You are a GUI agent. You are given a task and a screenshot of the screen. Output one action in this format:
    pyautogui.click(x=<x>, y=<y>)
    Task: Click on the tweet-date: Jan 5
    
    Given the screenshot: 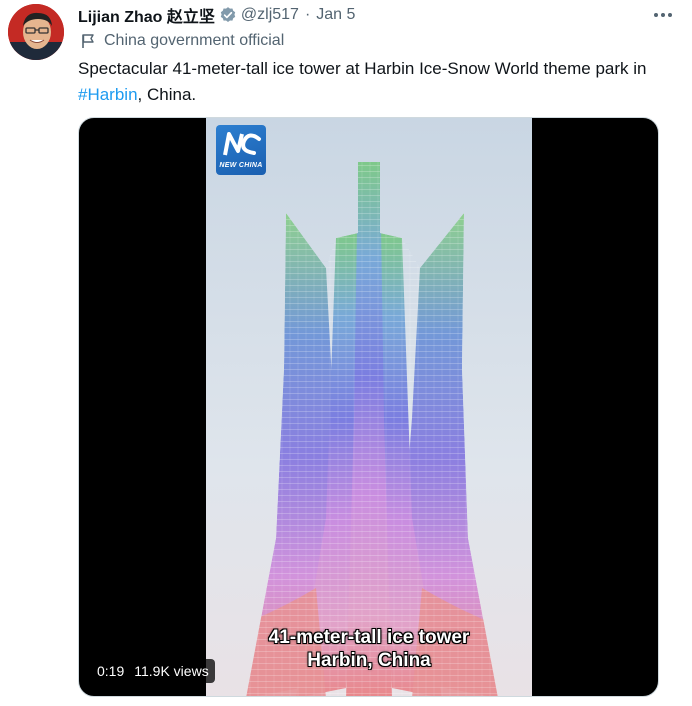 What is the action you would take?
    pyautogui.click(x=335, y=15)
    